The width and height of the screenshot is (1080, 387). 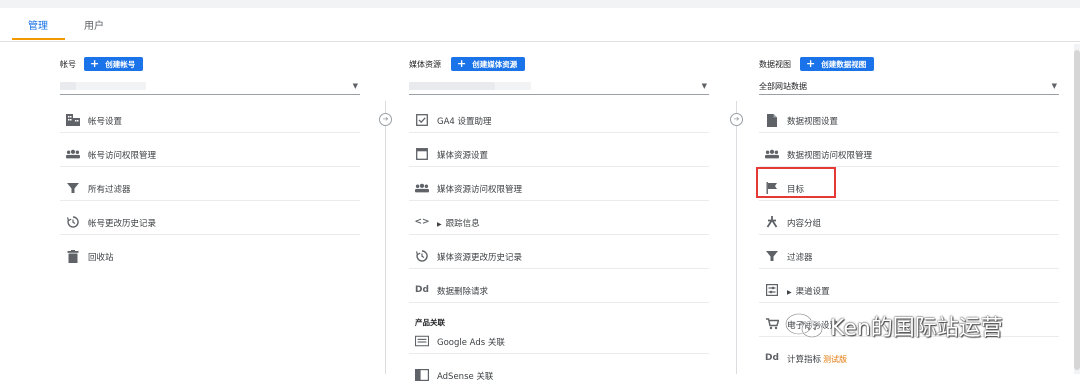 I want to click on menu-item-adsense-linking: AdSense 关联, so click(x=559, y=374).